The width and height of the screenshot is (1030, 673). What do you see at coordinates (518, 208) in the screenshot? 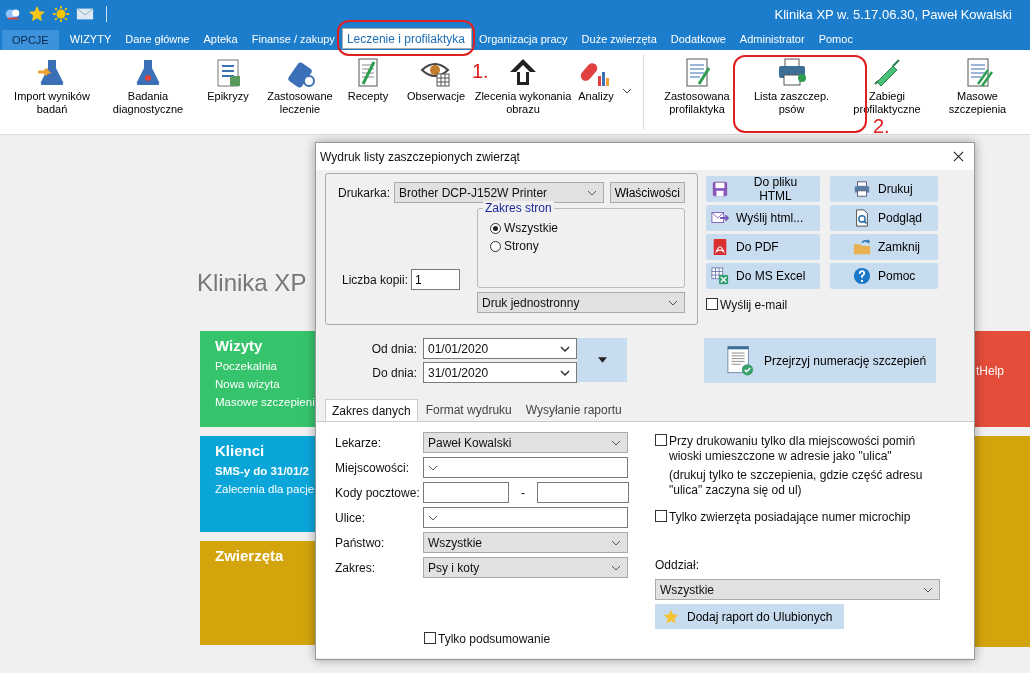
I see `group-legend: Zakres stron` at bounding box center [518, 208].